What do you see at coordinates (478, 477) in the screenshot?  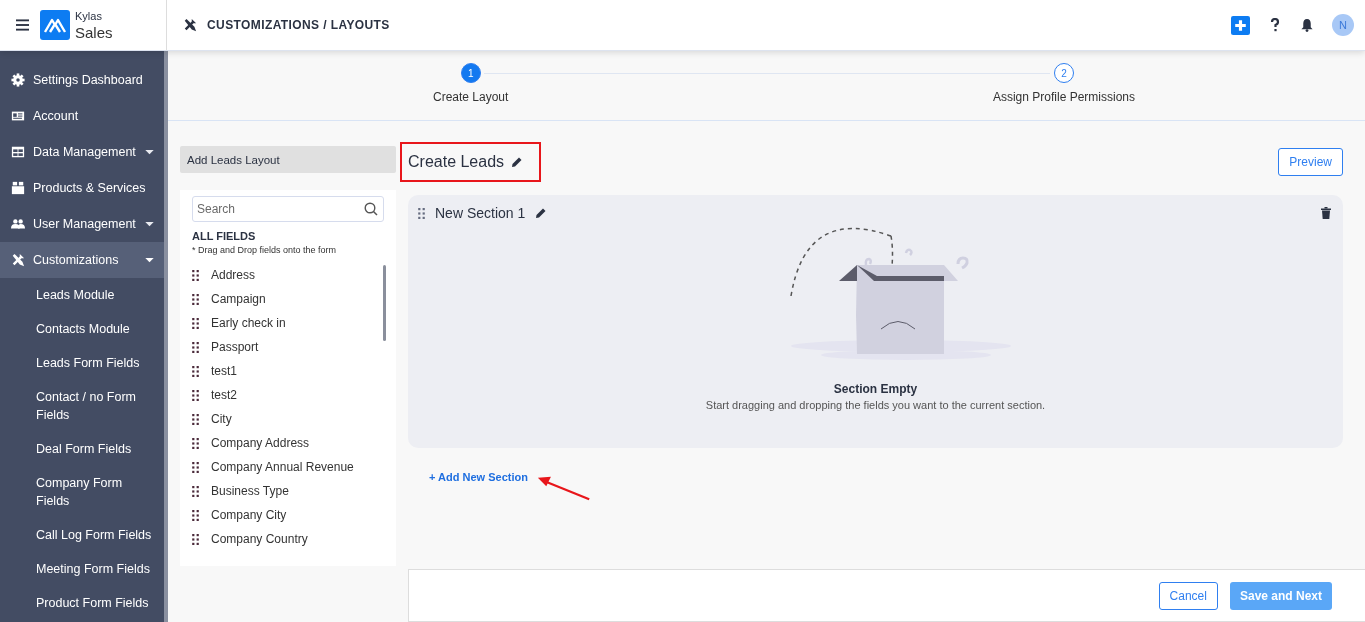 I see `add-section-link: + Add New Section` at bounding box center [478, 477].